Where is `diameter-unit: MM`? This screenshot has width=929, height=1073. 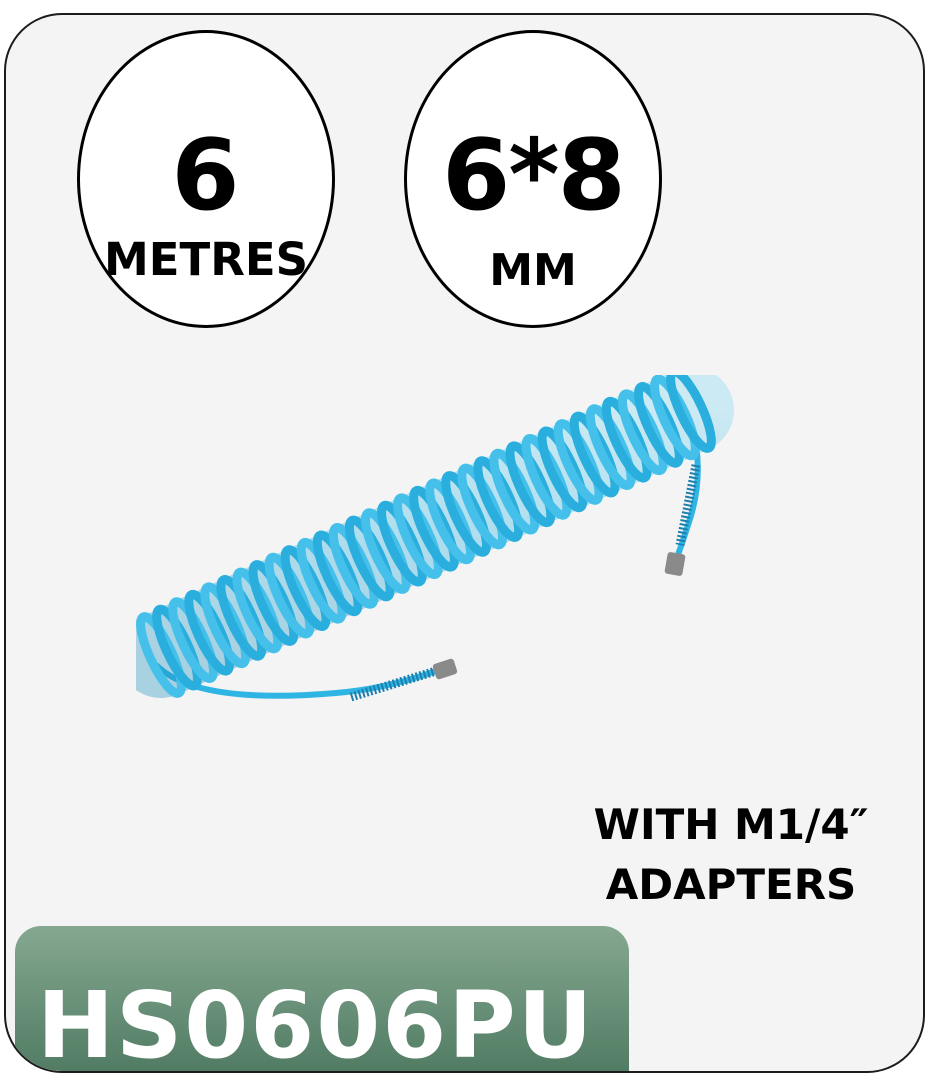 diameter-unit: MM is located at coordinates (533, 270).